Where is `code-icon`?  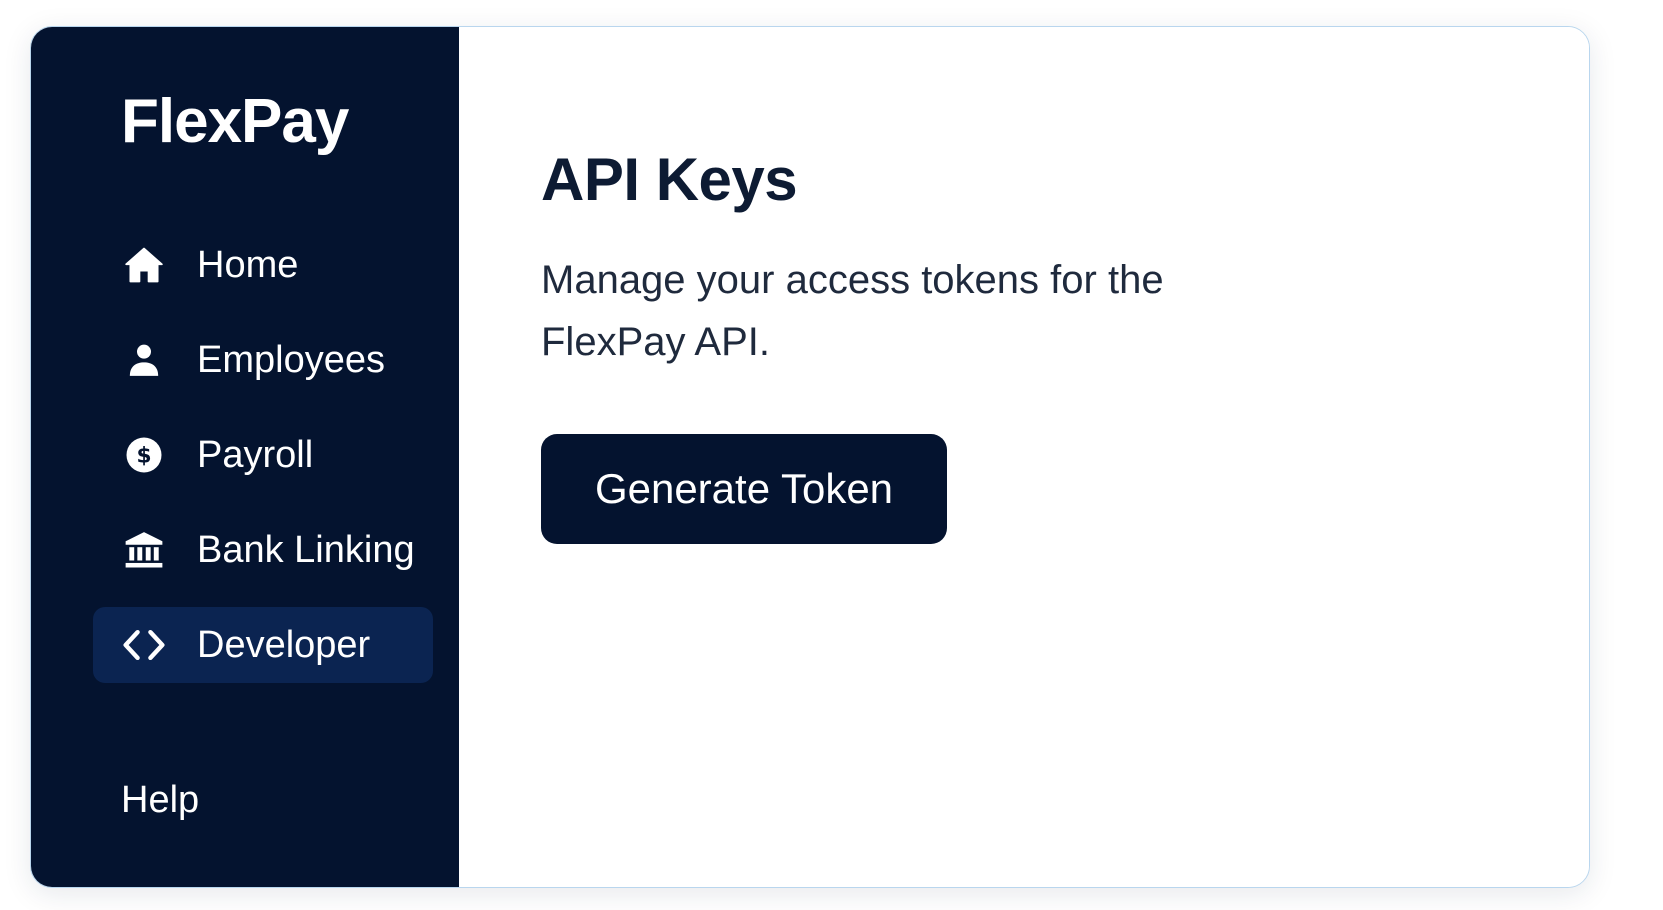 code-icon is located at coordinates (144, 645).